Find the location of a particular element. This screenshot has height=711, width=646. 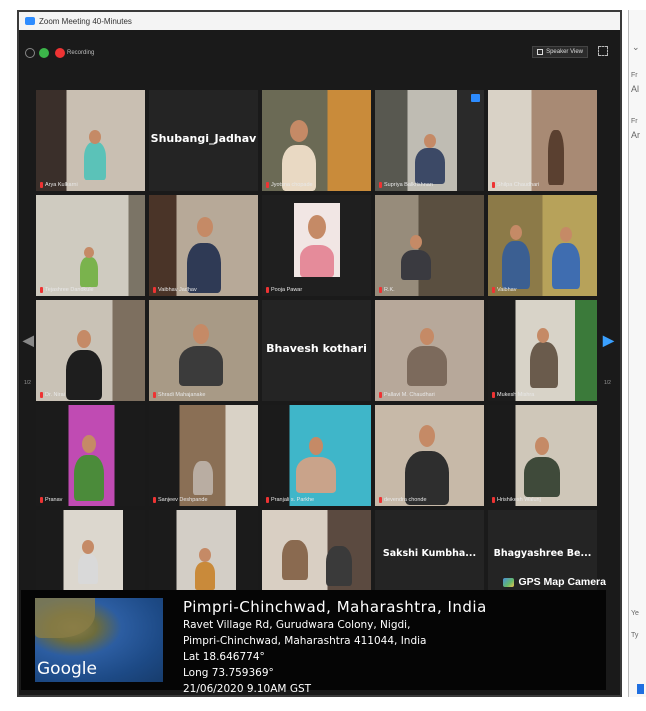

location-city: Pimpri-Chinchwad, Maharashtra, India is located at coordinates (335, 607).